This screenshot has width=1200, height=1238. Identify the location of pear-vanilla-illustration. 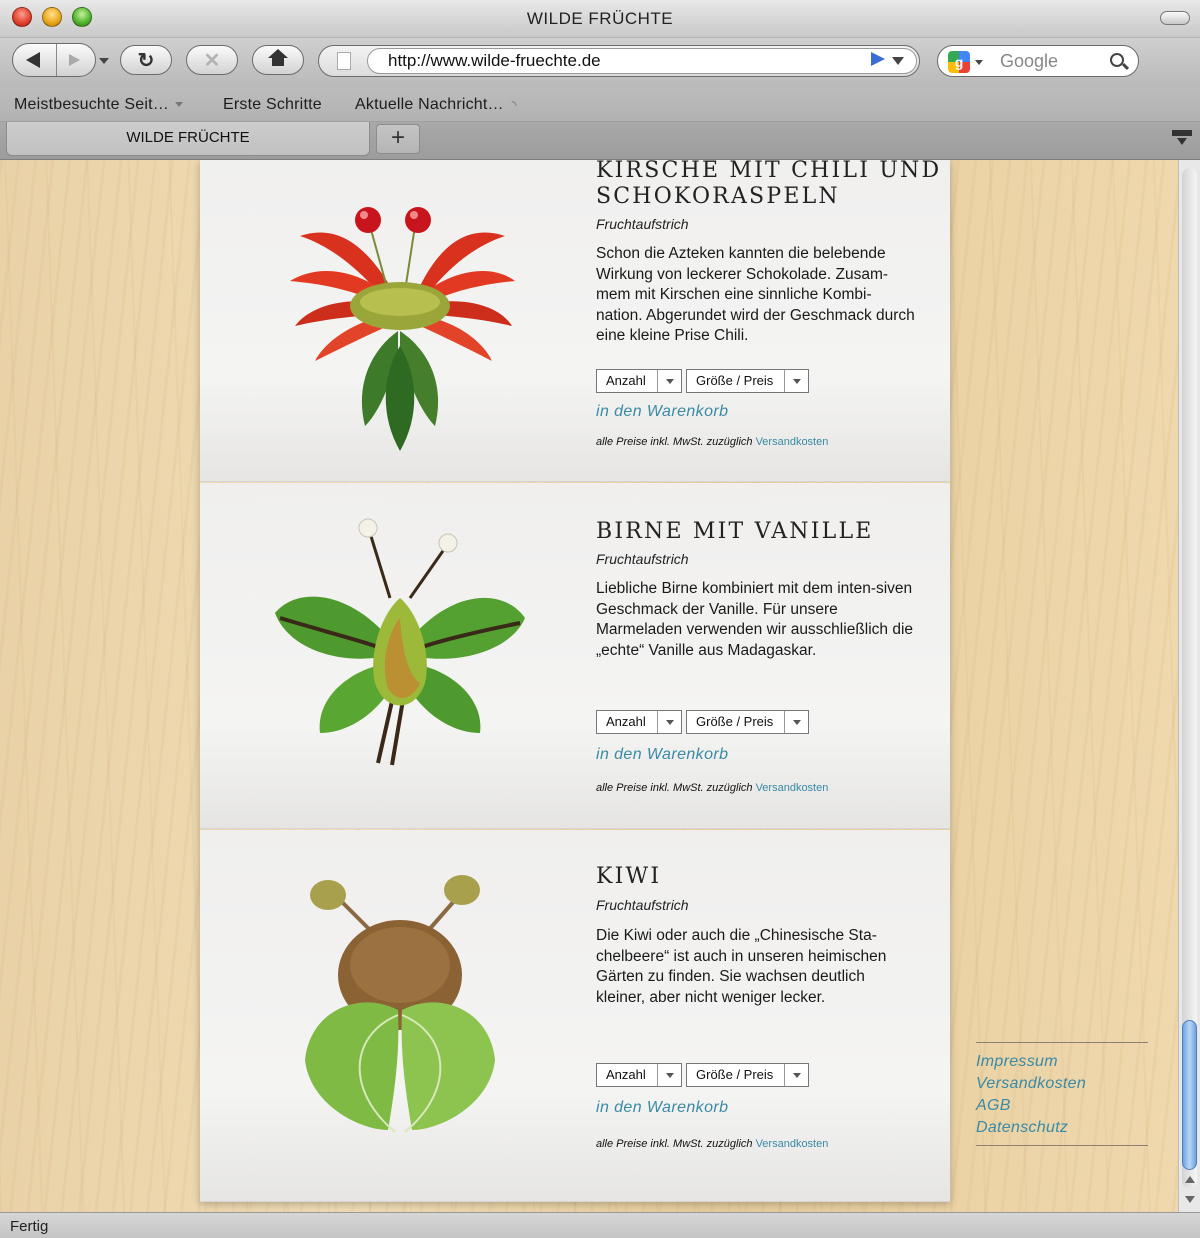
(400, 642).